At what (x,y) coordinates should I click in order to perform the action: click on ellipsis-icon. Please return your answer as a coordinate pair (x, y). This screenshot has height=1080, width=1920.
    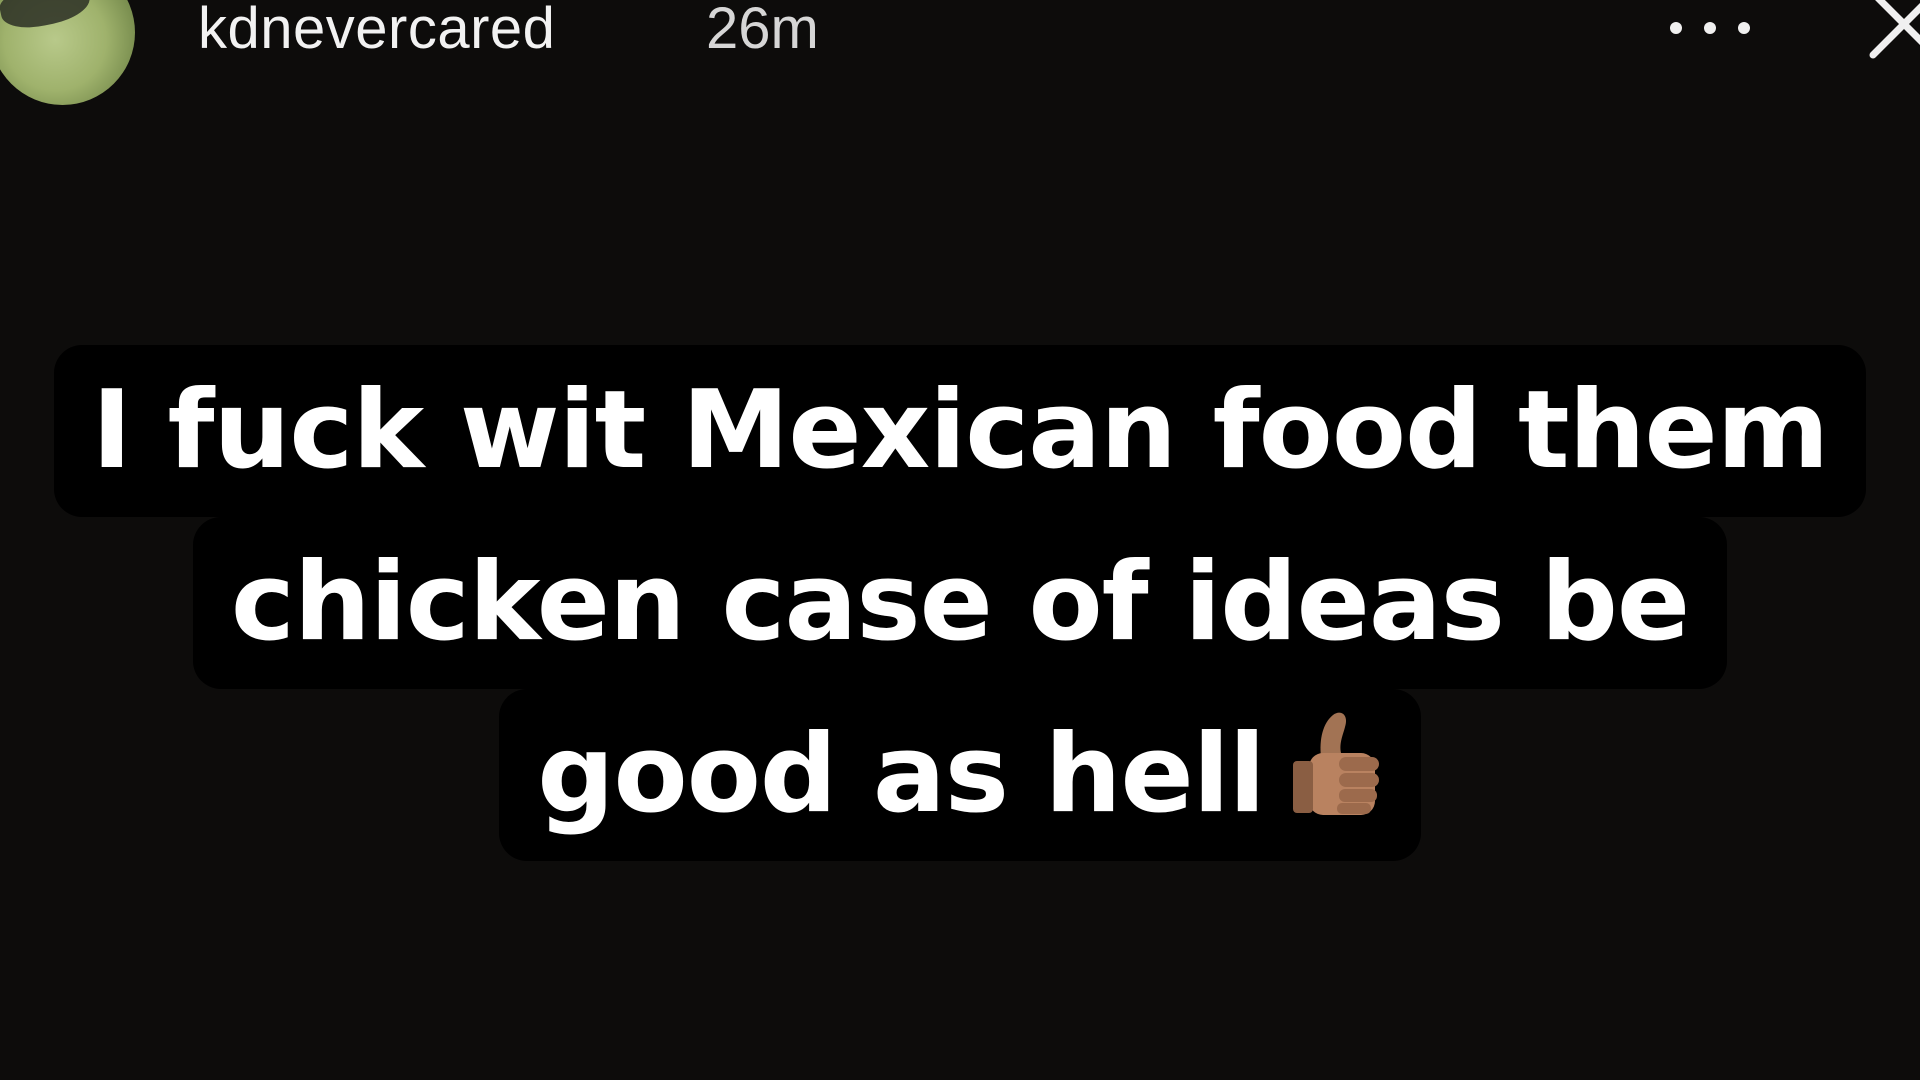
    Looking at the image, I should click on (1676, 28).